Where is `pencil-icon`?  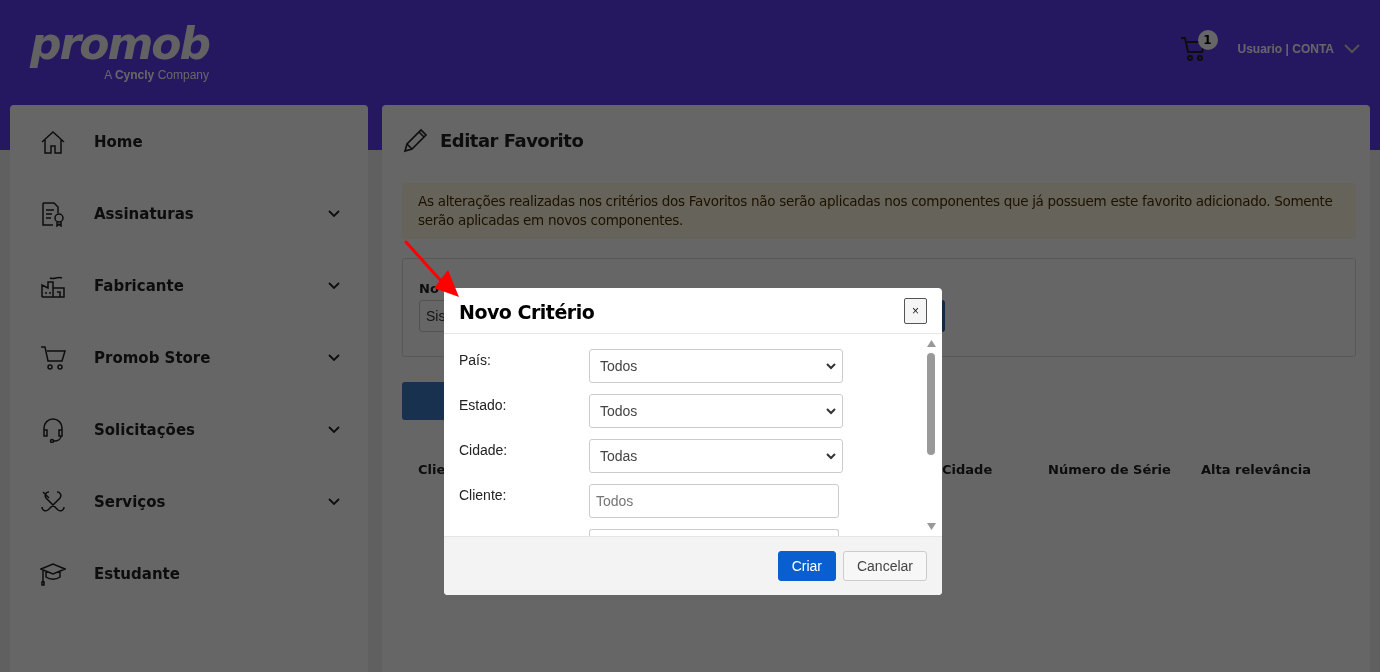
pencil-icon is located at coordinates (416, 140).